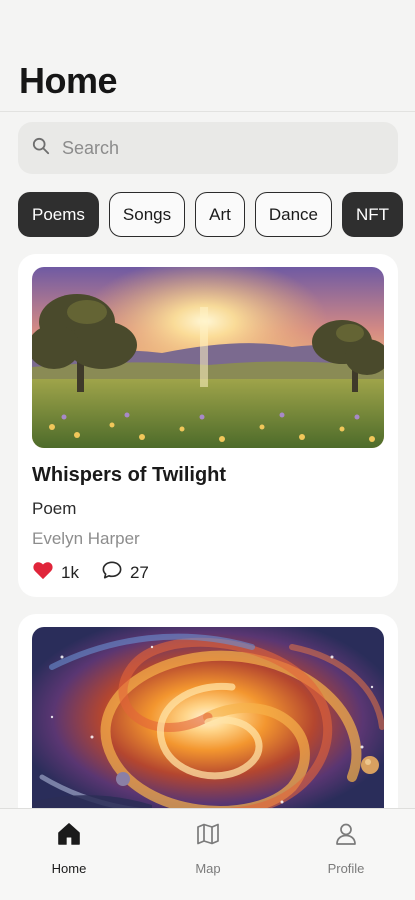 The image size is (415, 900). I want to click on search-icon, so click(41, 148).